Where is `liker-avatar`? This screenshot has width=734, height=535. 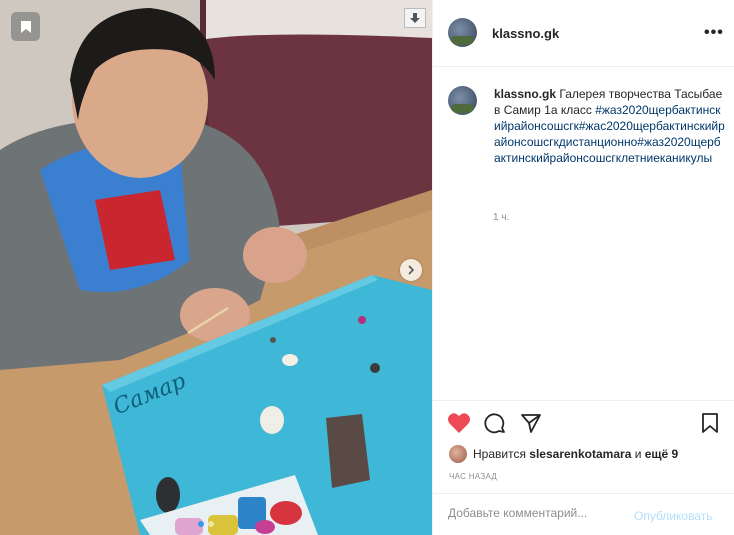 liker-avatar is located at coordinates (458, 454).